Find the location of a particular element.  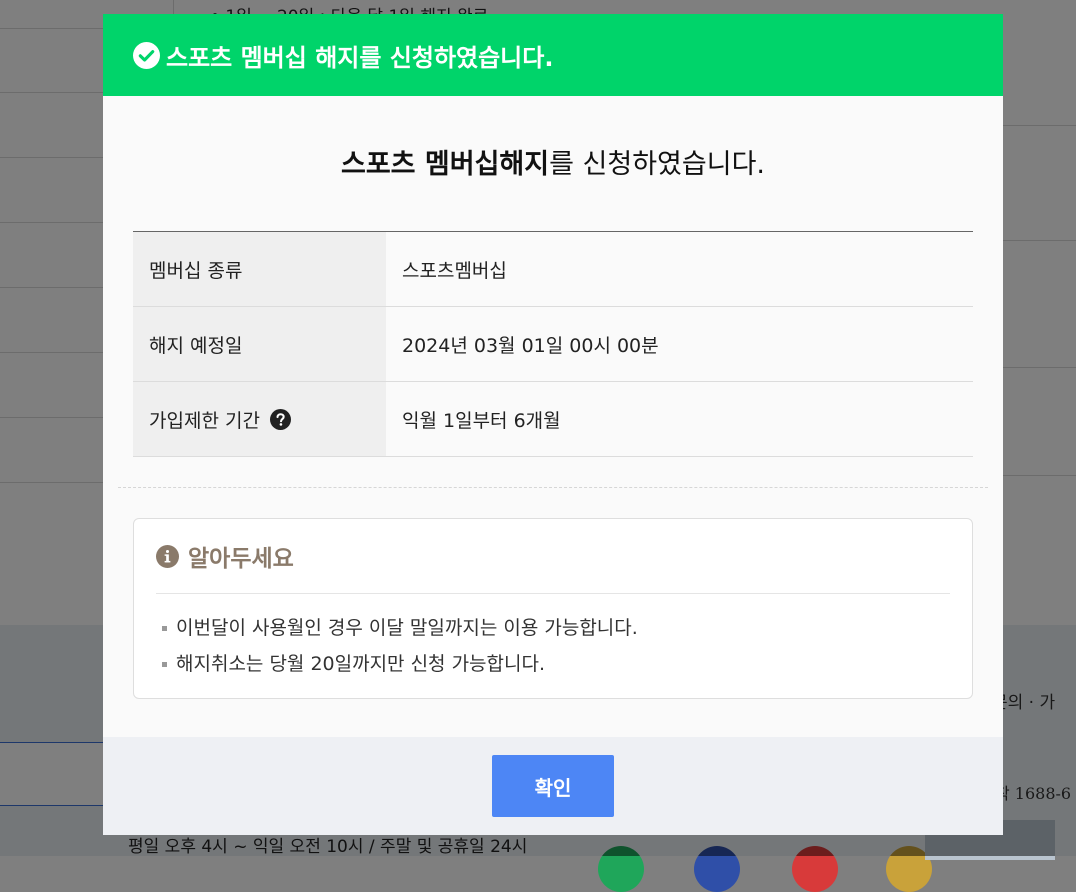

modal-headline: 스포츠 멤버십해지를 신청하였습니다. is located at coordinates (553, 165).